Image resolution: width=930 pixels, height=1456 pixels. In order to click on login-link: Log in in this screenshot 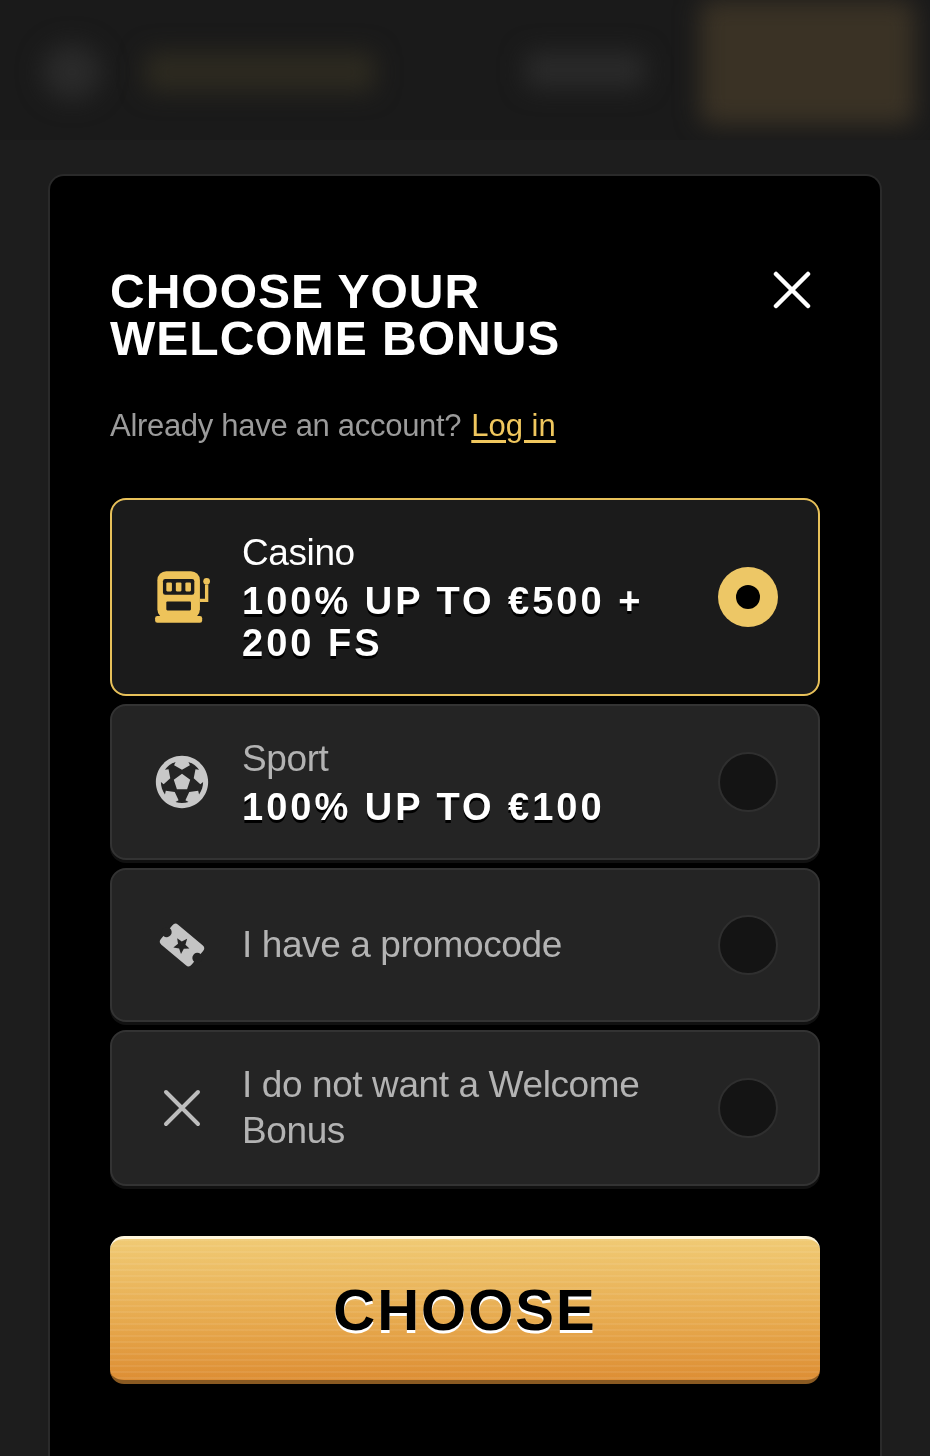, I will do `click(513, 426)`.